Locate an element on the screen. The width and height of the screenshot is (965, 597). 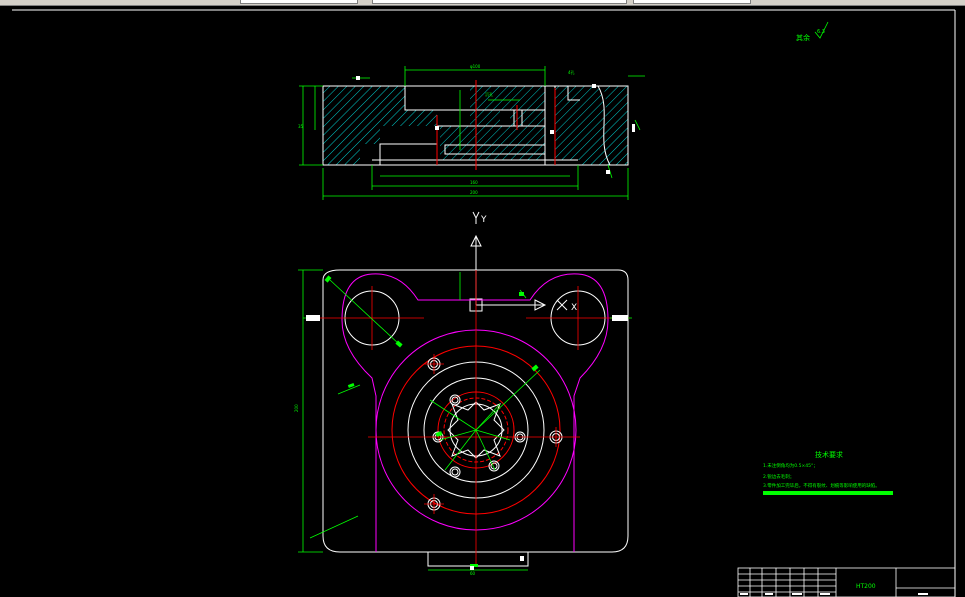
title-block-material: HT200 is located at coordinates (866, 586).